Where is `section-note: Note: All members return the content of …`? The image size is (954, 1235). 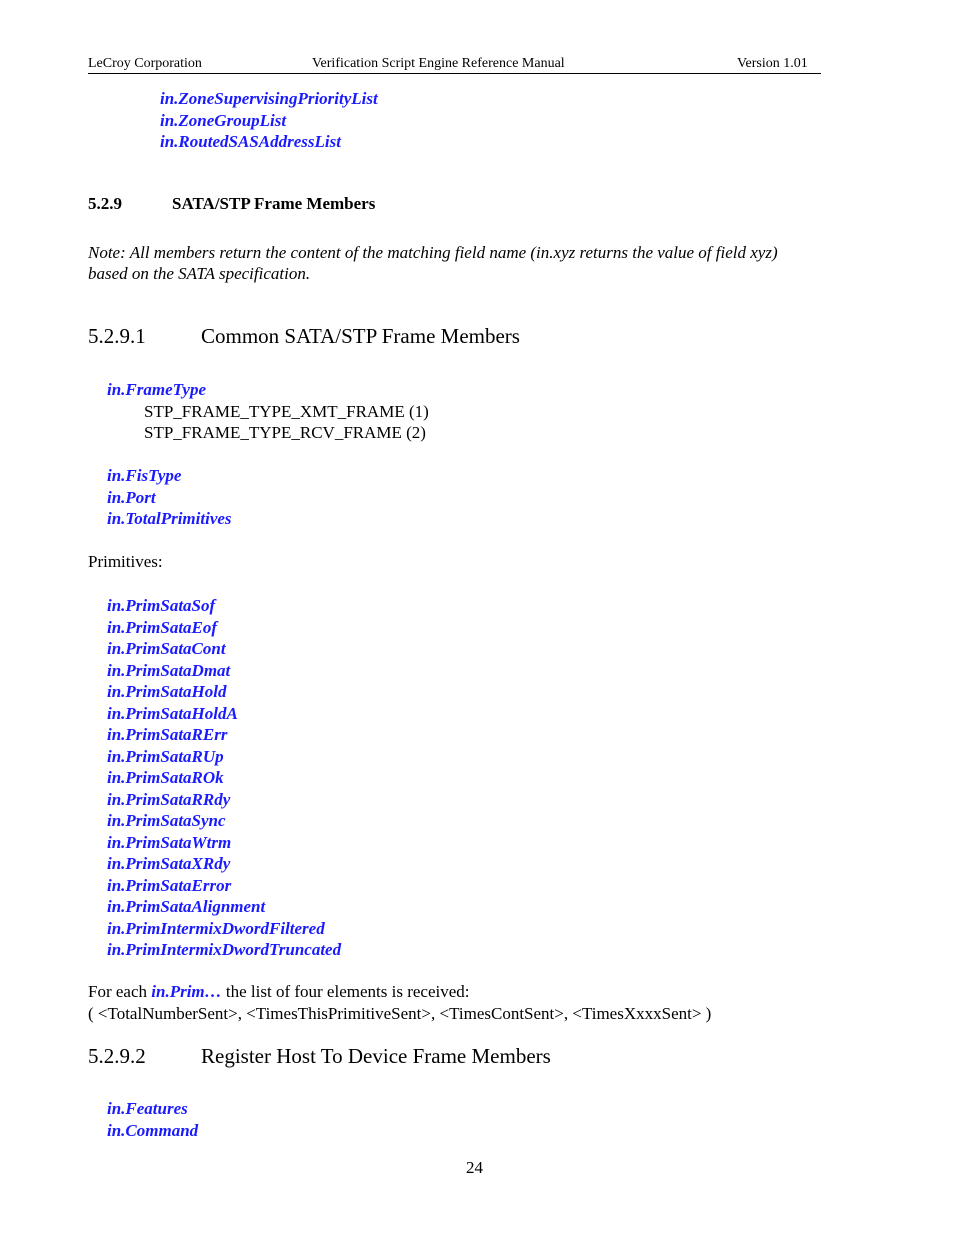
section-note: Note: All members return the content of … is located at coordinates (433, 263).